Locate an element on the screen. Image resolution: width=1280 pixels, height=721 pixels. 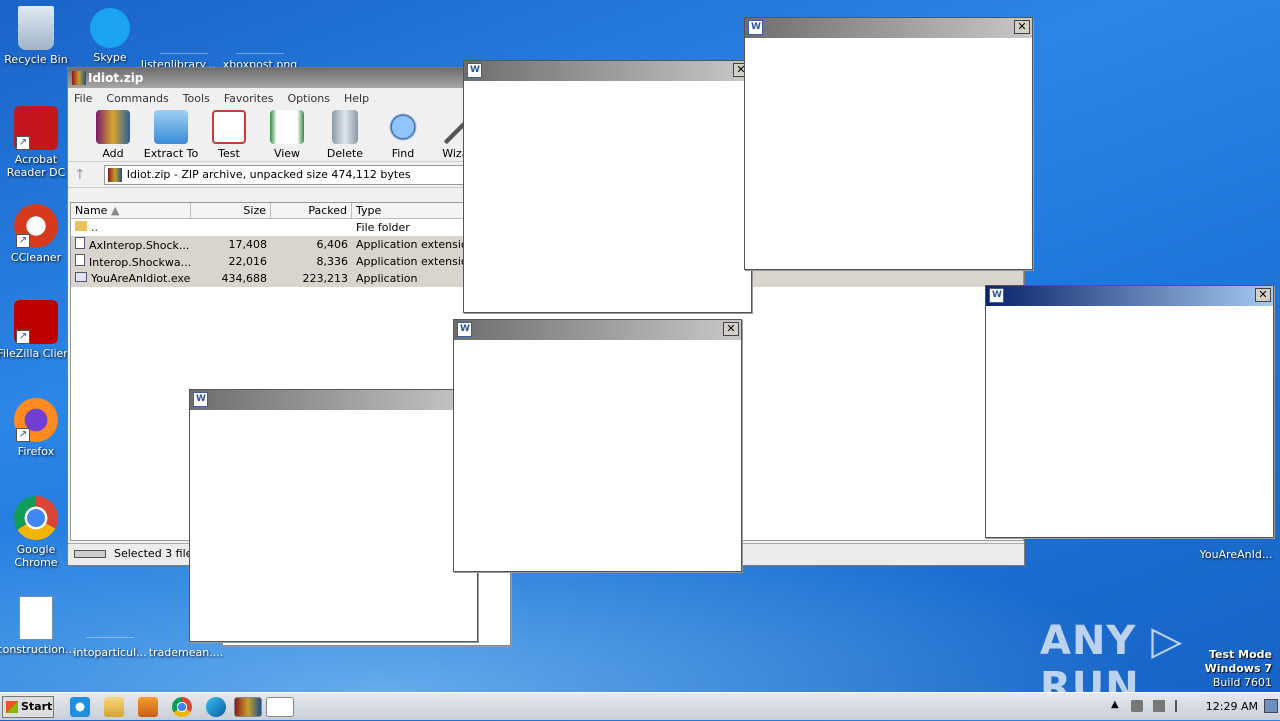
media-player-icon is located at coordinates (148, 707).